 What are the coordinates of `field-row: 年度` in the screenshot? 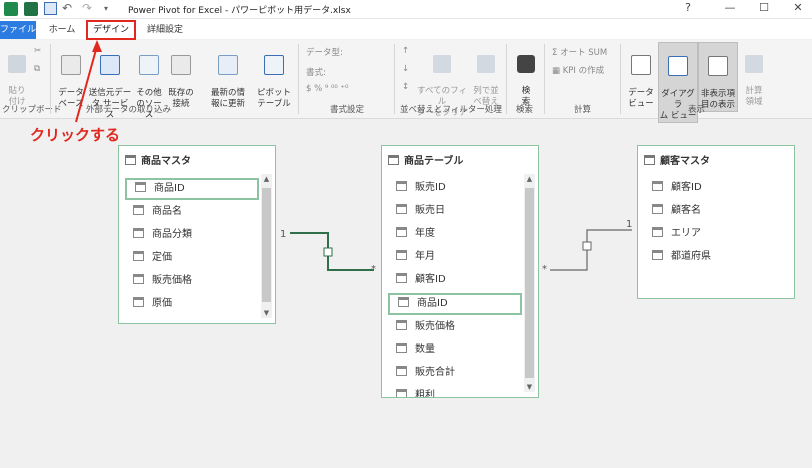 It's located at (415, 234).